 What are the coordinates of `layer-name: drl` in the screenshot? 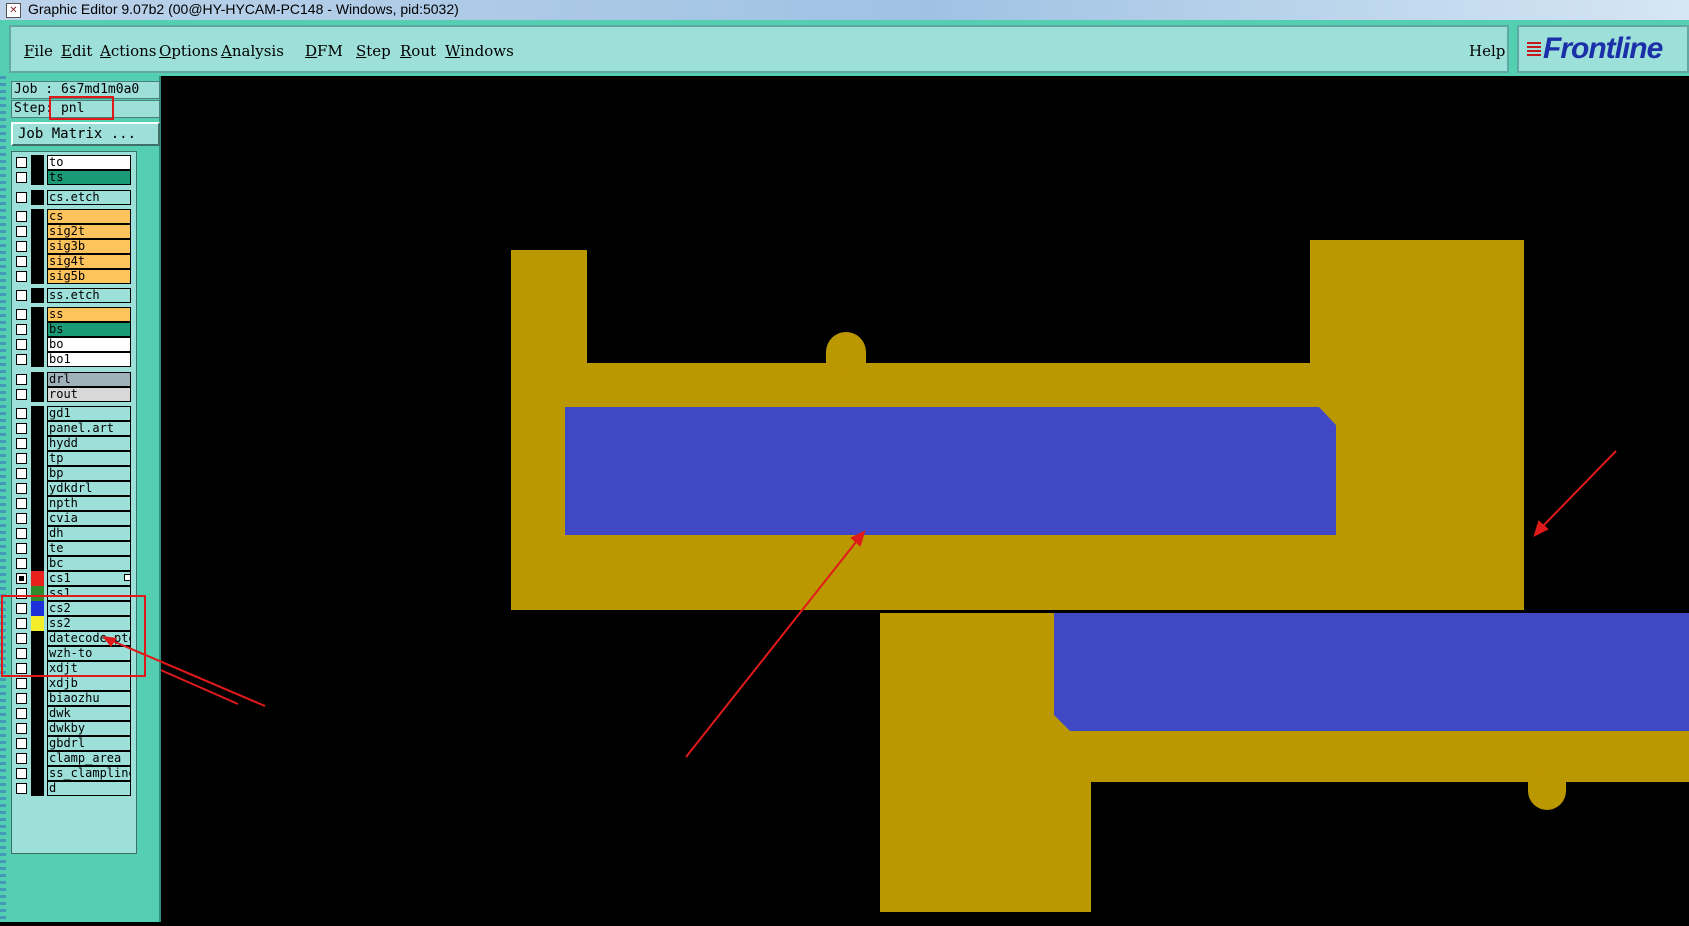 It's located at (89, 379).